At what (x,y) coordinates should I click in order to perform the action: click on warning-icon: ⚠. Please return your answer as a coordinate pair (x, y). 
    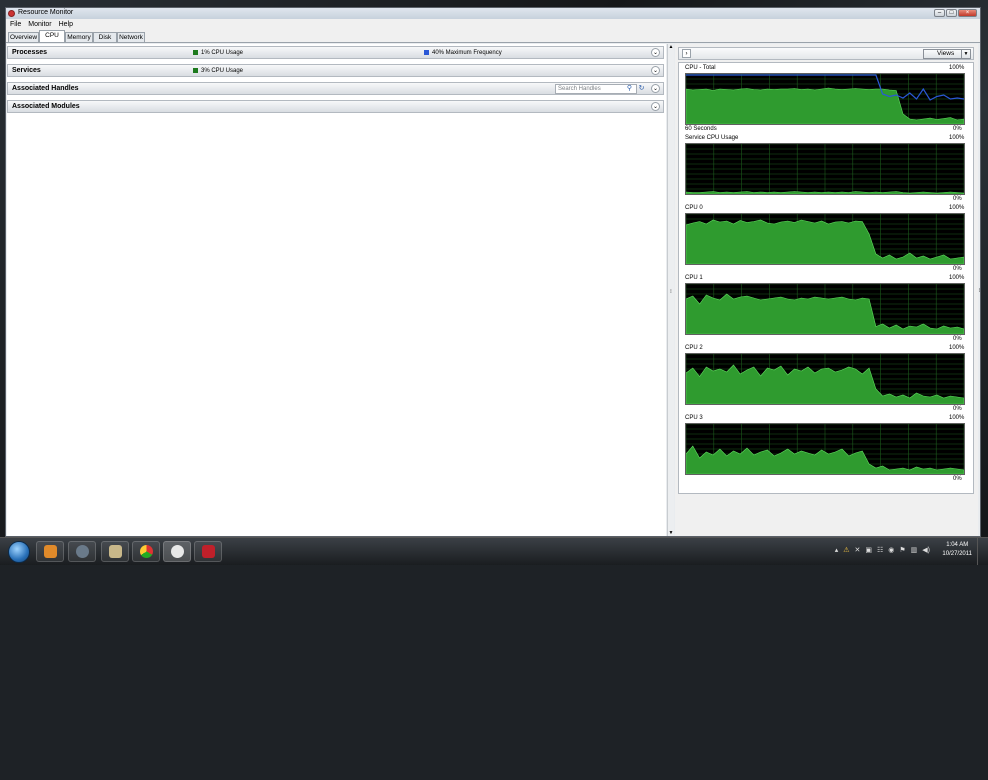
    Looking at the image, I should click on (846, 550).